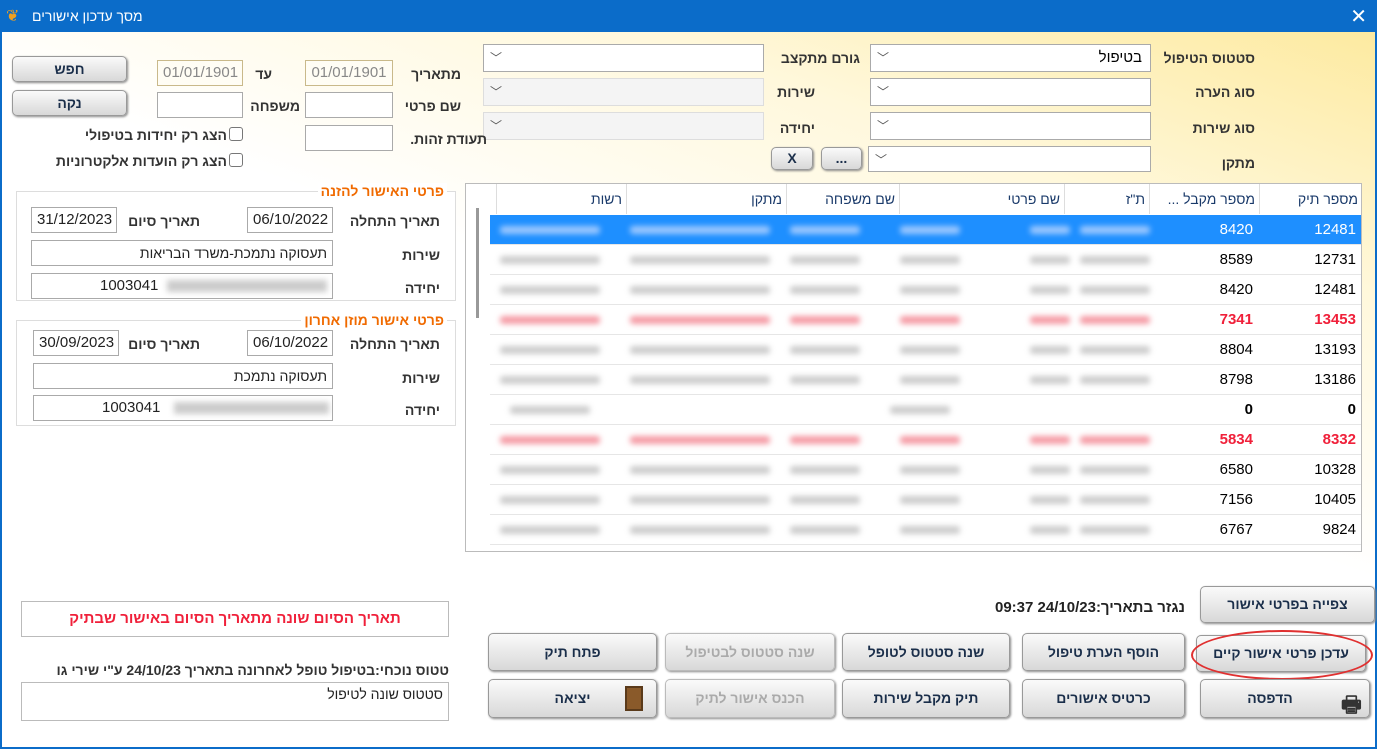 The height and width of the screenshot is (749, 1377). Describe the element at coordinates (1310, 199) in the screenshot. I see `column-header: מספר תיק` at that location.